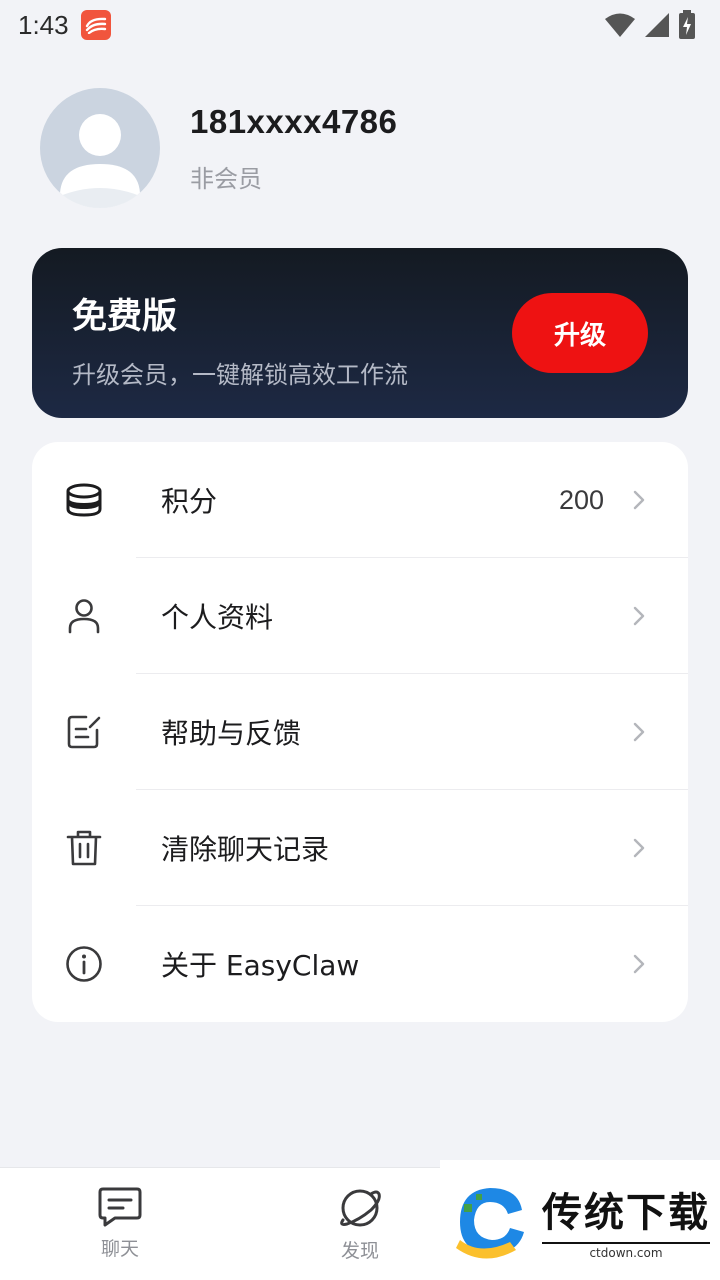 This screenshot has width=720, height=1280. I want to click on menu-item-points: 积分 200, so click(360, 500).